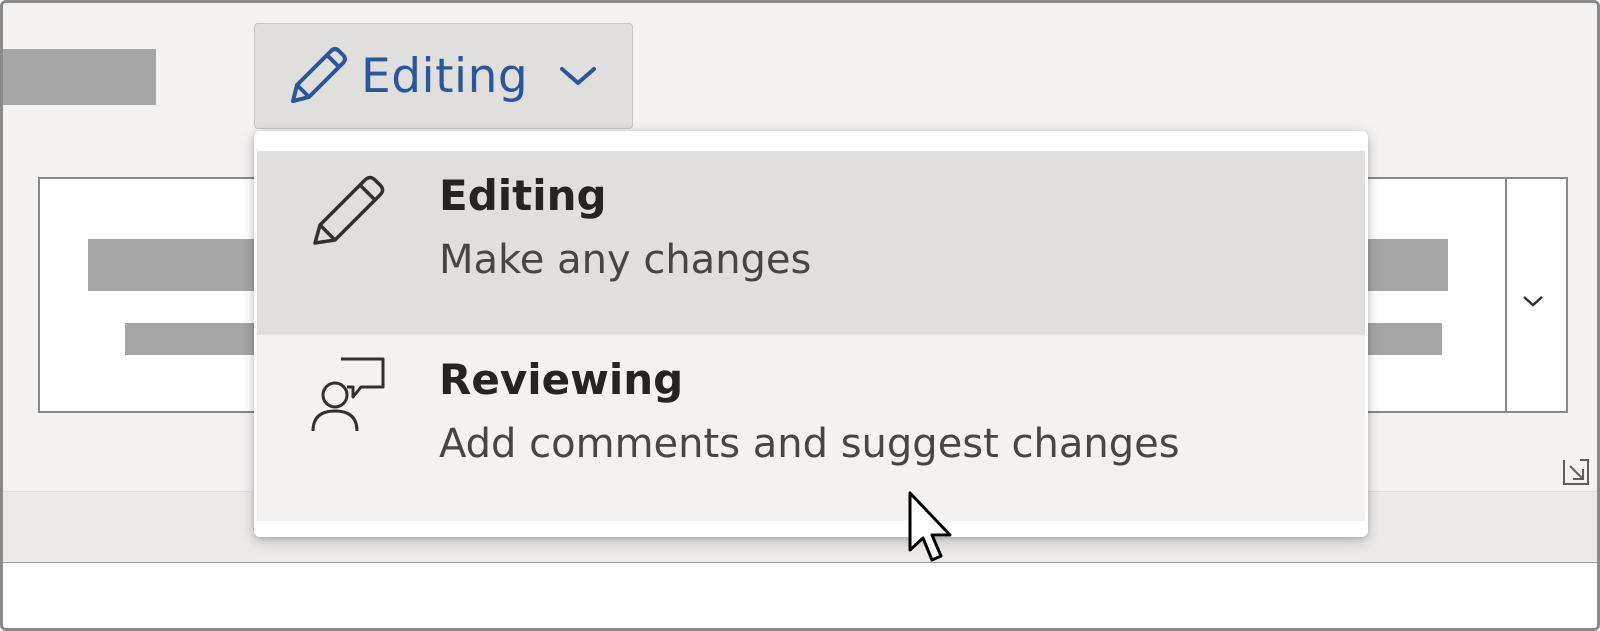 The image size is (1600, 631). What do you see at coordinates (800, 595) in the screenshot?
I see `document-area` at bounding box center [800, 595].